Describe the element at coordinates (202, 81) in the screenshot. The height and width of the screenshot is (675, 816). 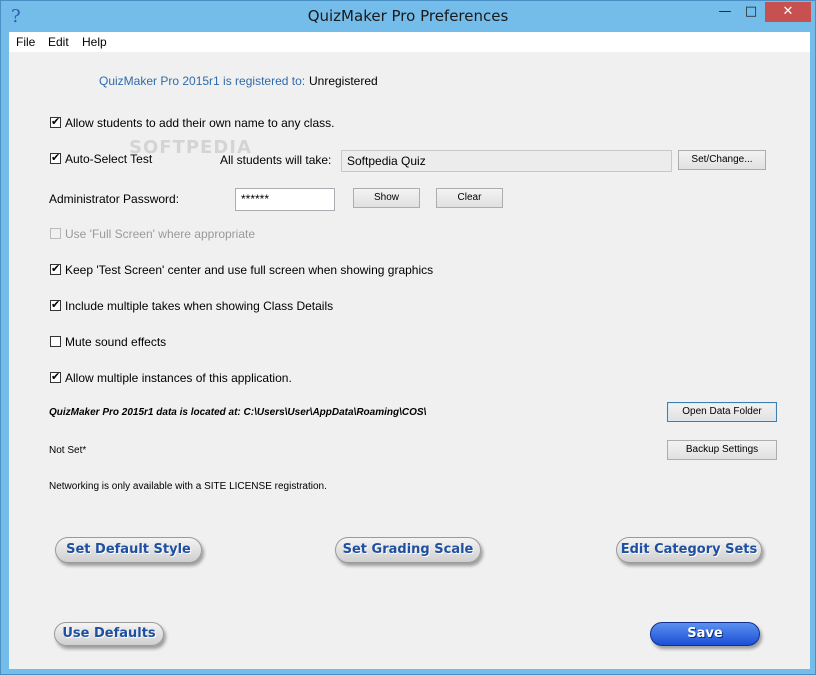
I see `registration-label: QuizMaker Pro 2015r1 is registered to:` at that location.